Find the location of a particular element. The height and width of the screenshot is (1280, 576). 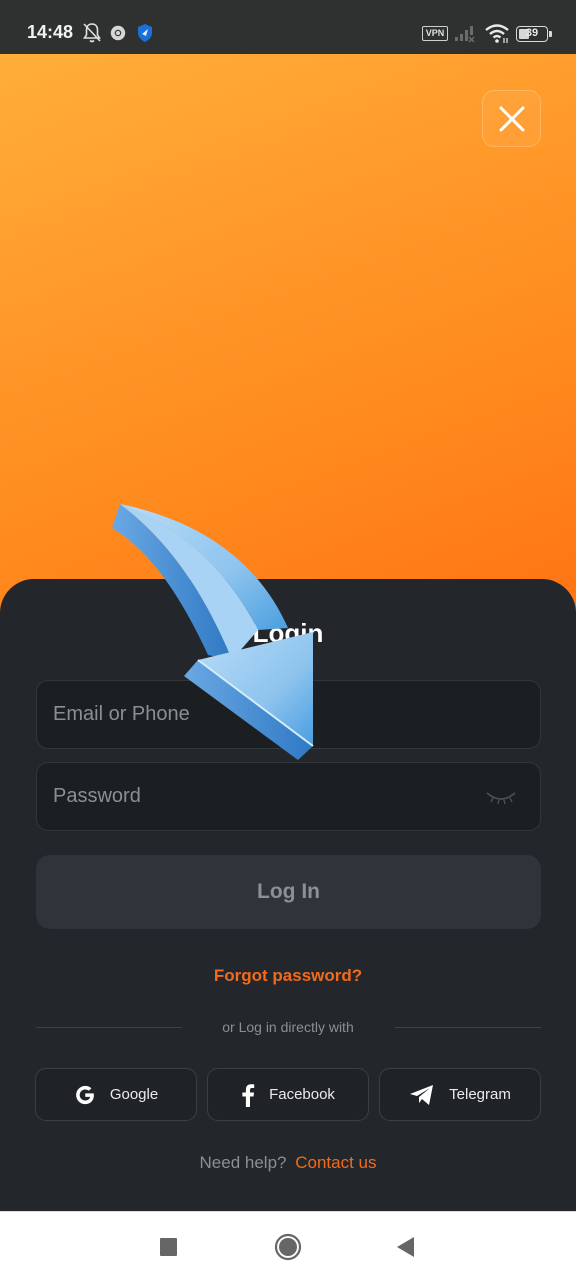

telegram-login-button: Telegram is located at coordinates (460, 1094).